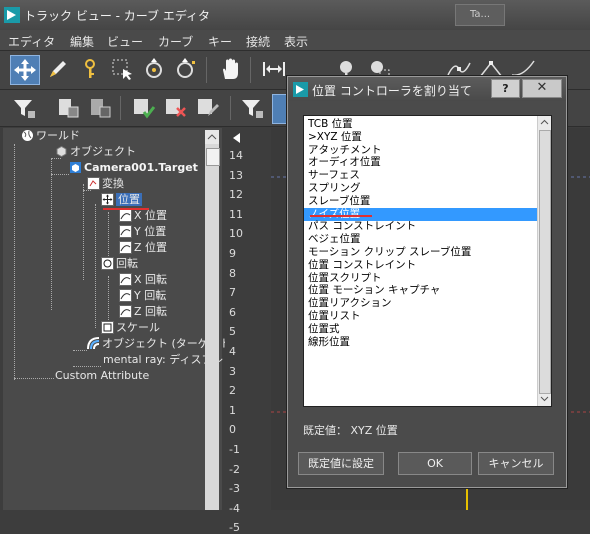 The width and height of the screenshot is (590, 534). What do you see at coordinates (232, 410) in the screenshot?
I see `ruler-tick-label: 1` at bounding box center [232, 410].